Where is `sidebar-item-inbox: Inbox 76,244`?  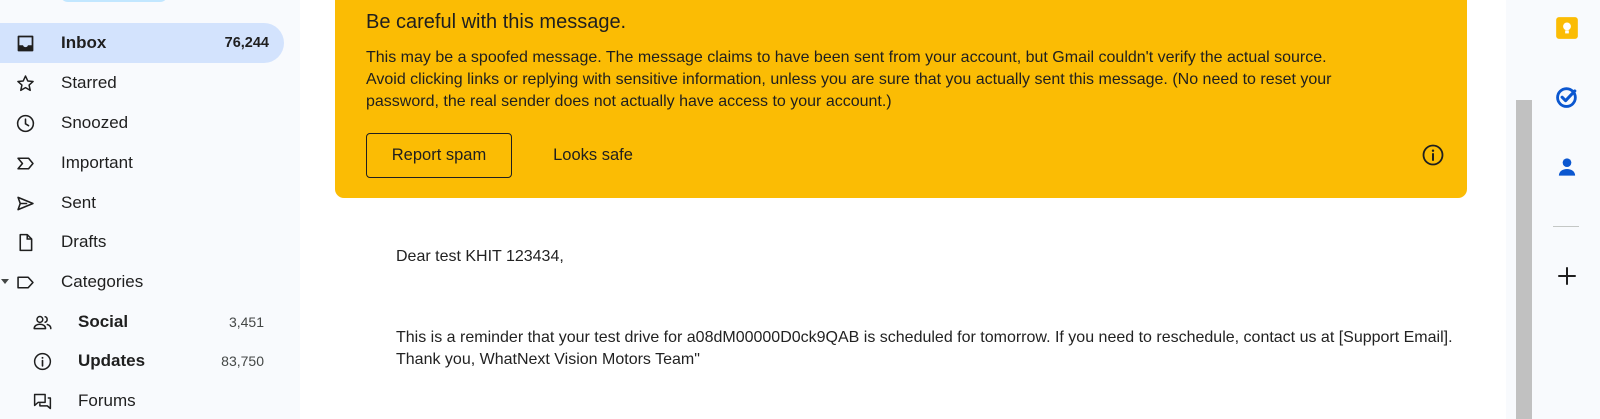
sidebar-item-inbox: Inbox 76,244 is located at coordinates (142, 43).